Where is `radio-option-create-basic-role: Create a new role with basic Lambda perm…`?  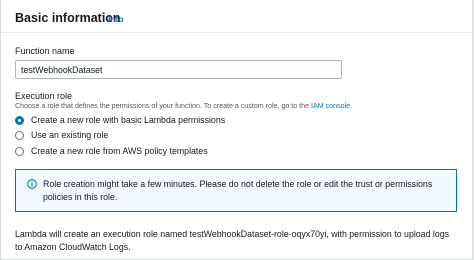
radio-option-create-basic-role: Create a new role with basic Lambda perm… is located at coordinates (120, 120).